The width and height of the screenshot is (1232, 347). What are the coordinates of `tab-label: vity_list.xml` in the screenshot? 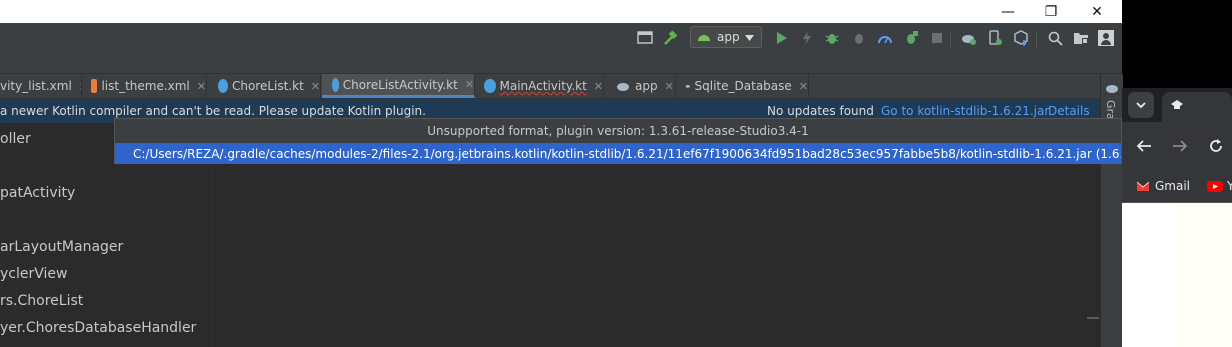 It's located at (36, 86).